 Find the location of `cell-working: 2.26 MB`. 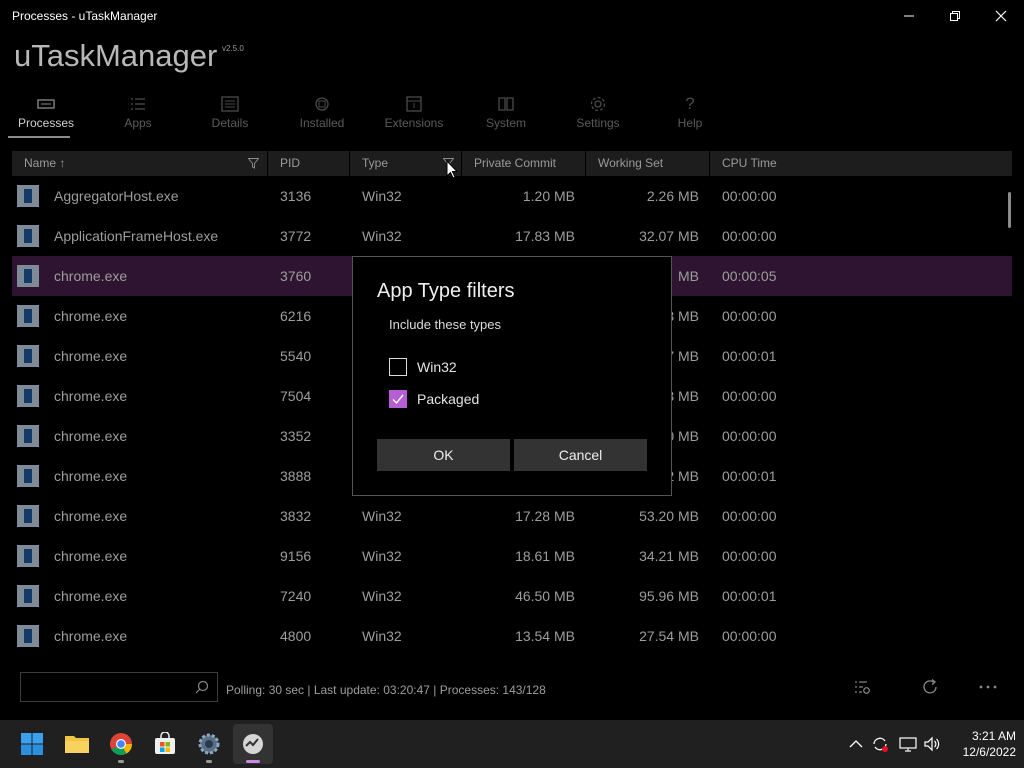

cell-working: 2.26 MB is located at coordinates (672, 196).